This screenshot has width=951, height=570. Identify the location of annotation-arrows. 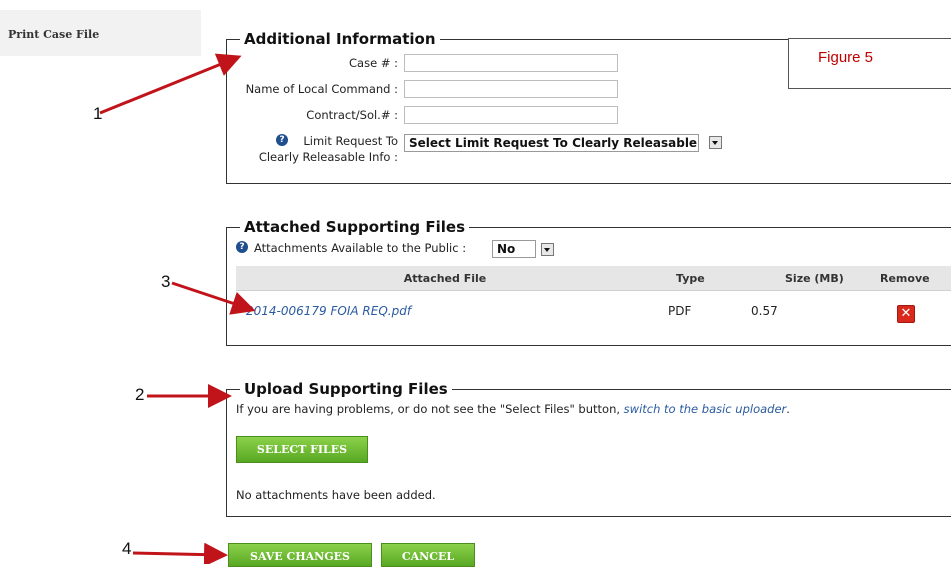
(177, 308).